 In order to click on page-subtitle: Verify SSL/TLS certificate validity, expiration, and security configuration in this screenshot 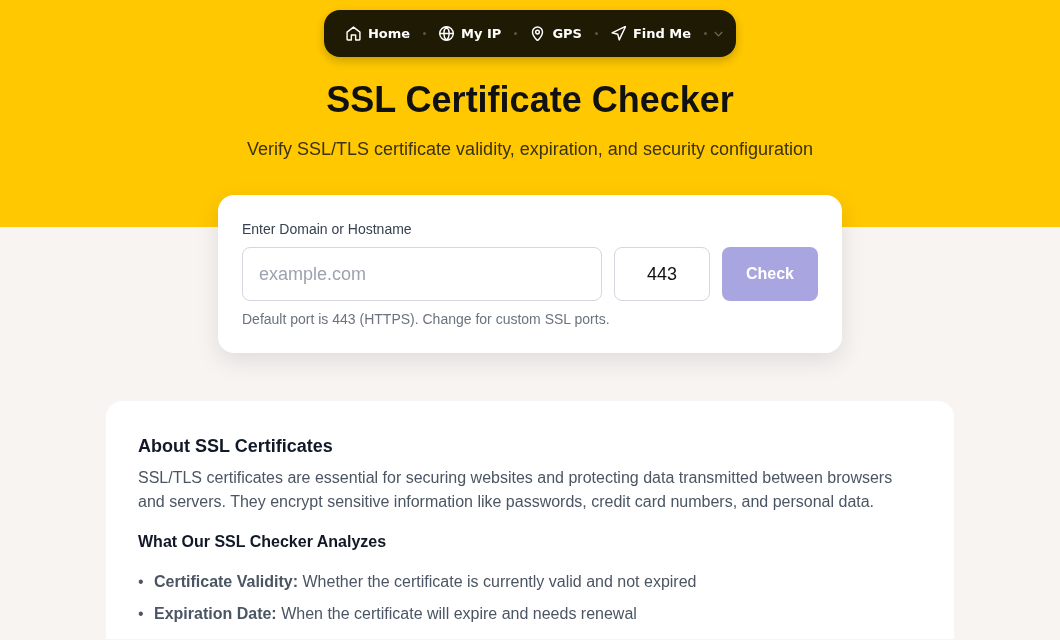, I will do `click(530, 150)`.